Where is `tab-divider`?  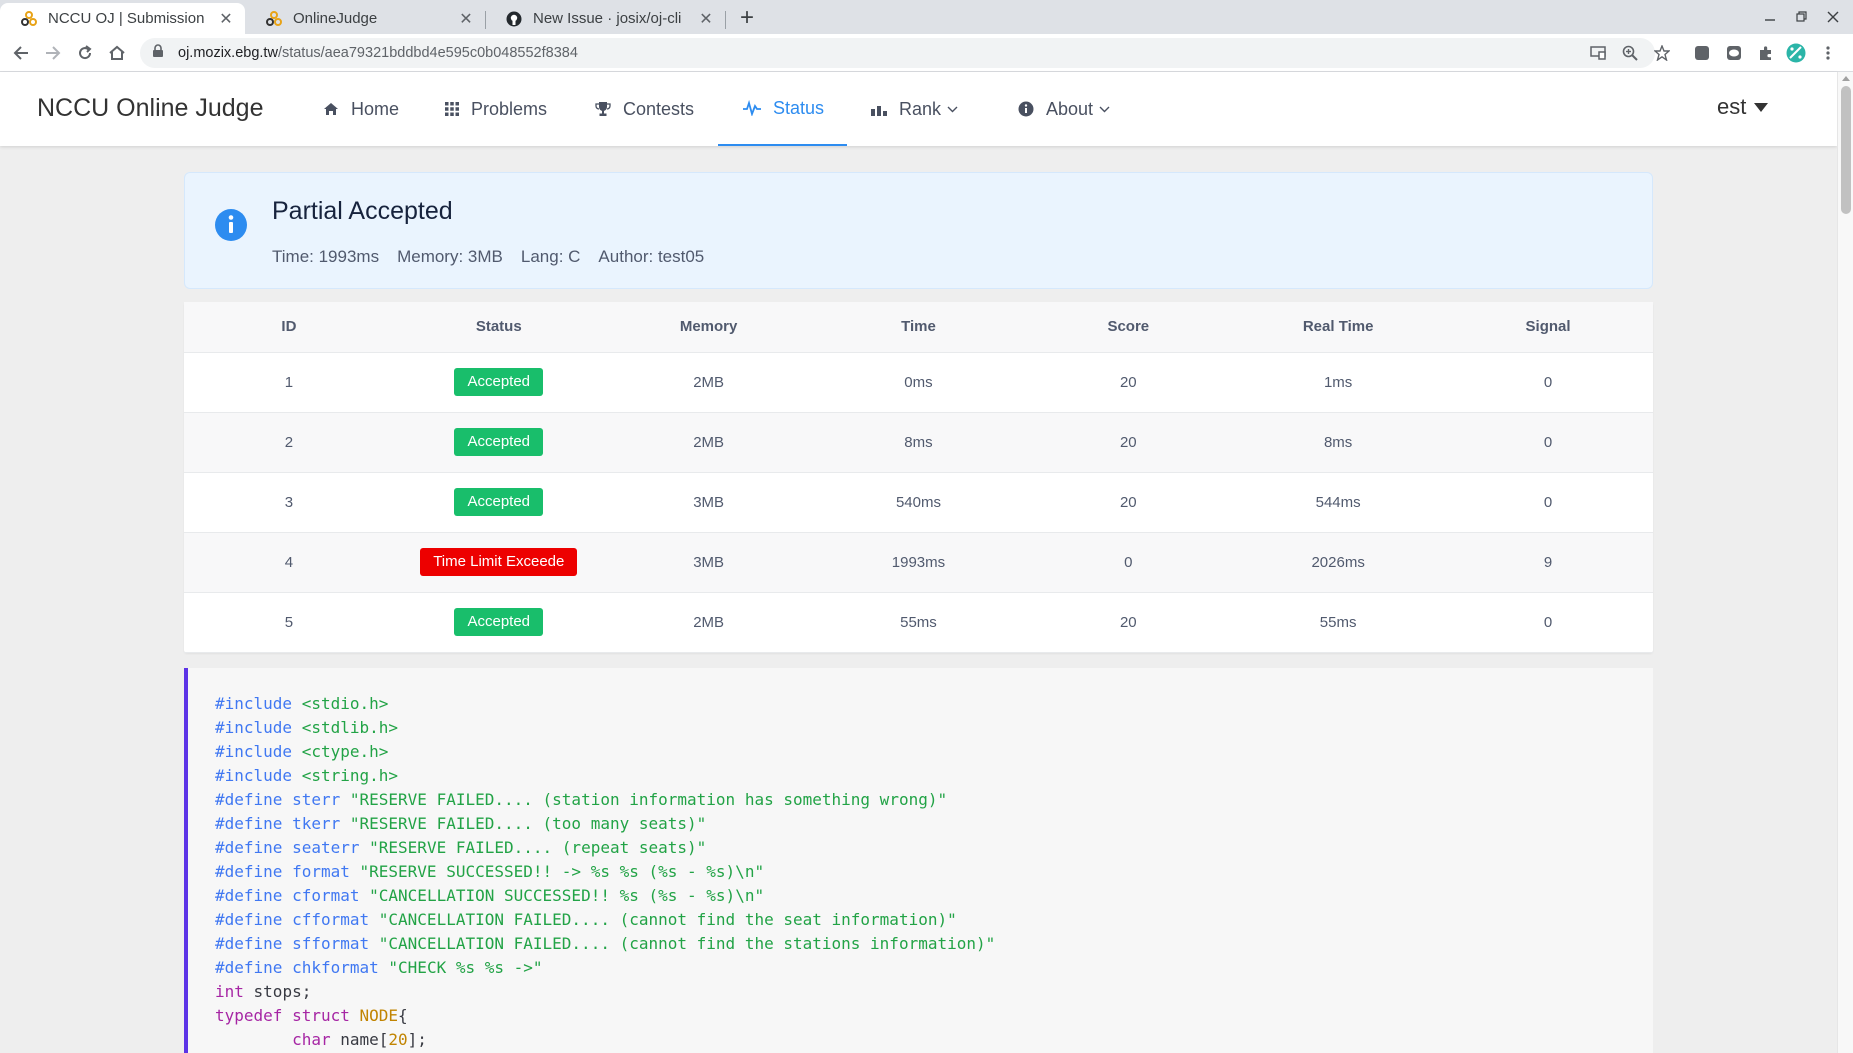 tab-divider is located at coordinates (725, 20).